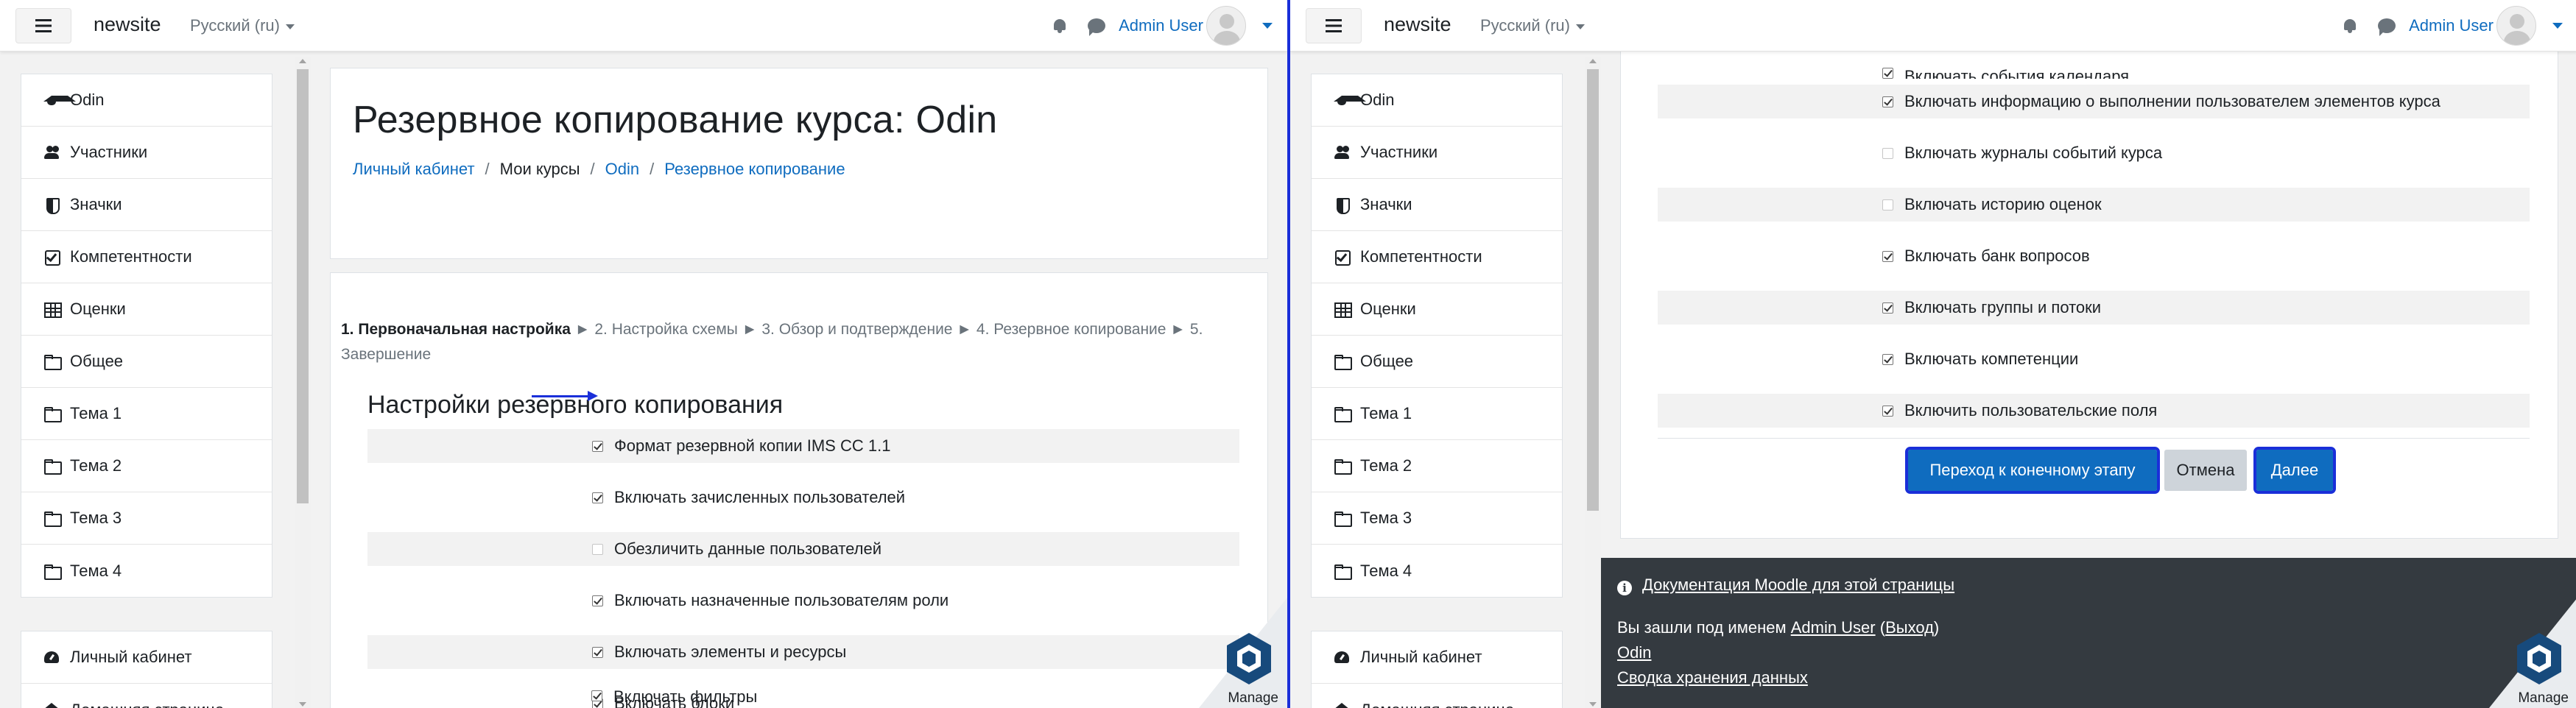 This screenshot has height=708, width=2576. I want to click on sidebar-item-label: Тема 2, so click(96, 466).